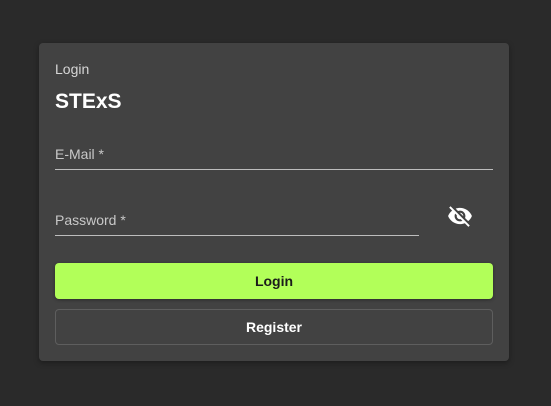 This screenshot has height=406, width=551. I want to click on app-title: STExS, so click(88, 101).